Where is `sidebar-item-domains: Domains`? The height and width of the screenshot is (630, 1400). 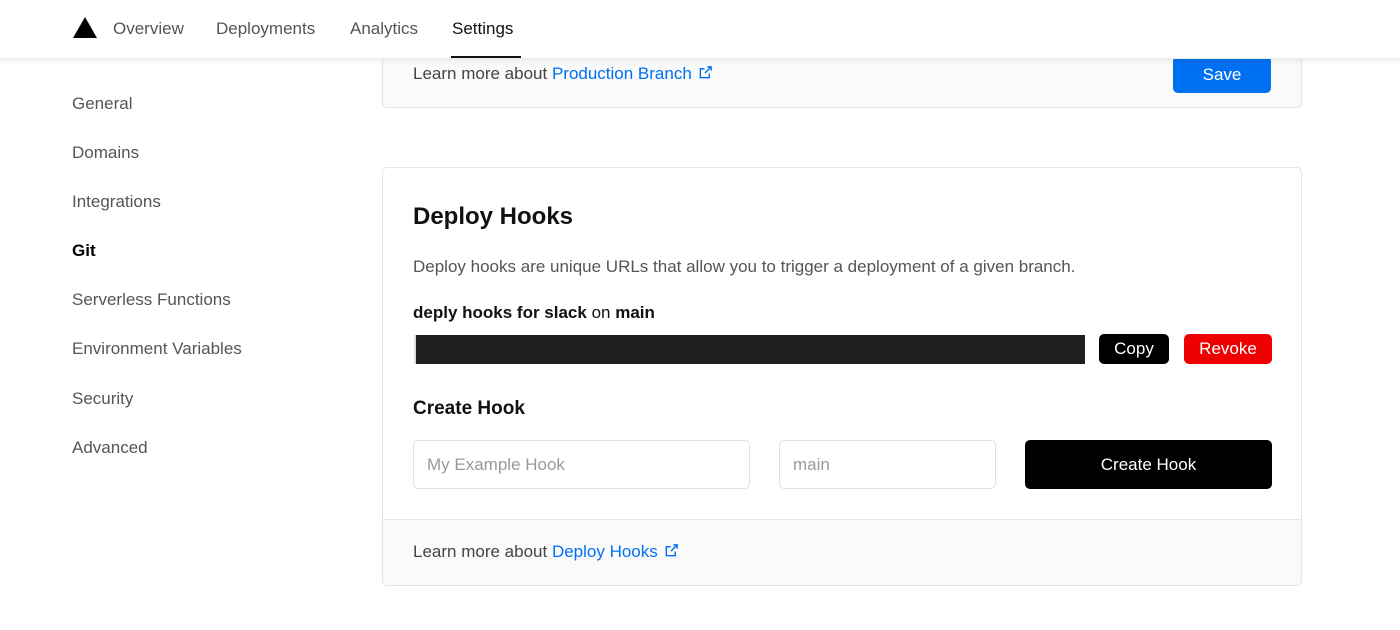 sidebar-item-domains: Domains is located at coordinates (105, 153).